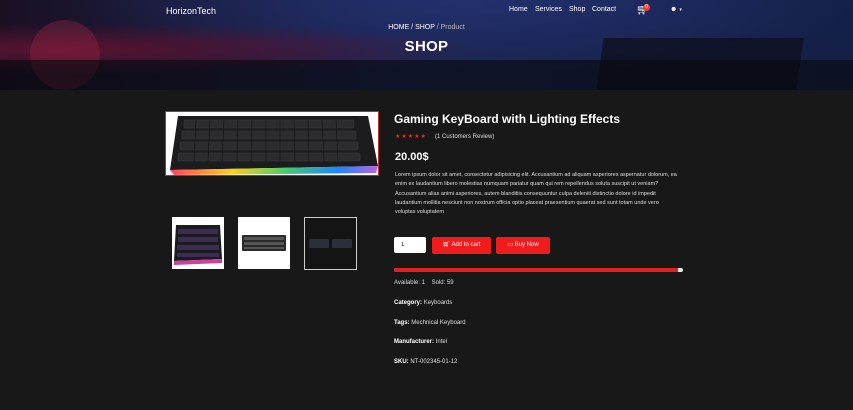  Describe the element at coordinates (402, 323) in the screenshot. I see `tags-label: Tags:` at that location.